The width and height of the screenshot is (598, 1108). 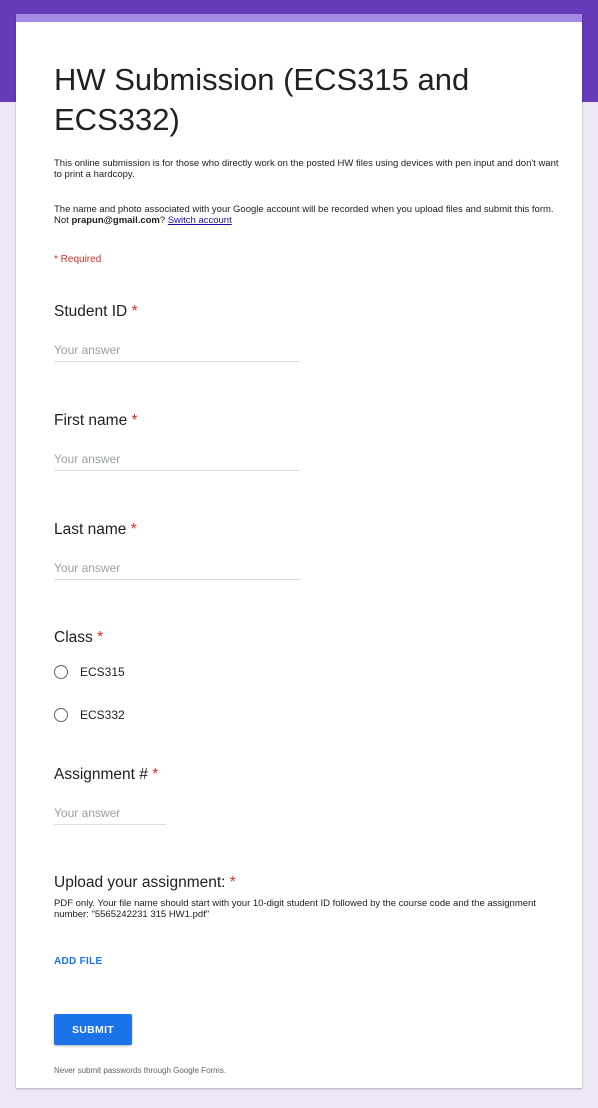 I want to click on assignment-label: Assignment # *, so click(x=106, y=775).